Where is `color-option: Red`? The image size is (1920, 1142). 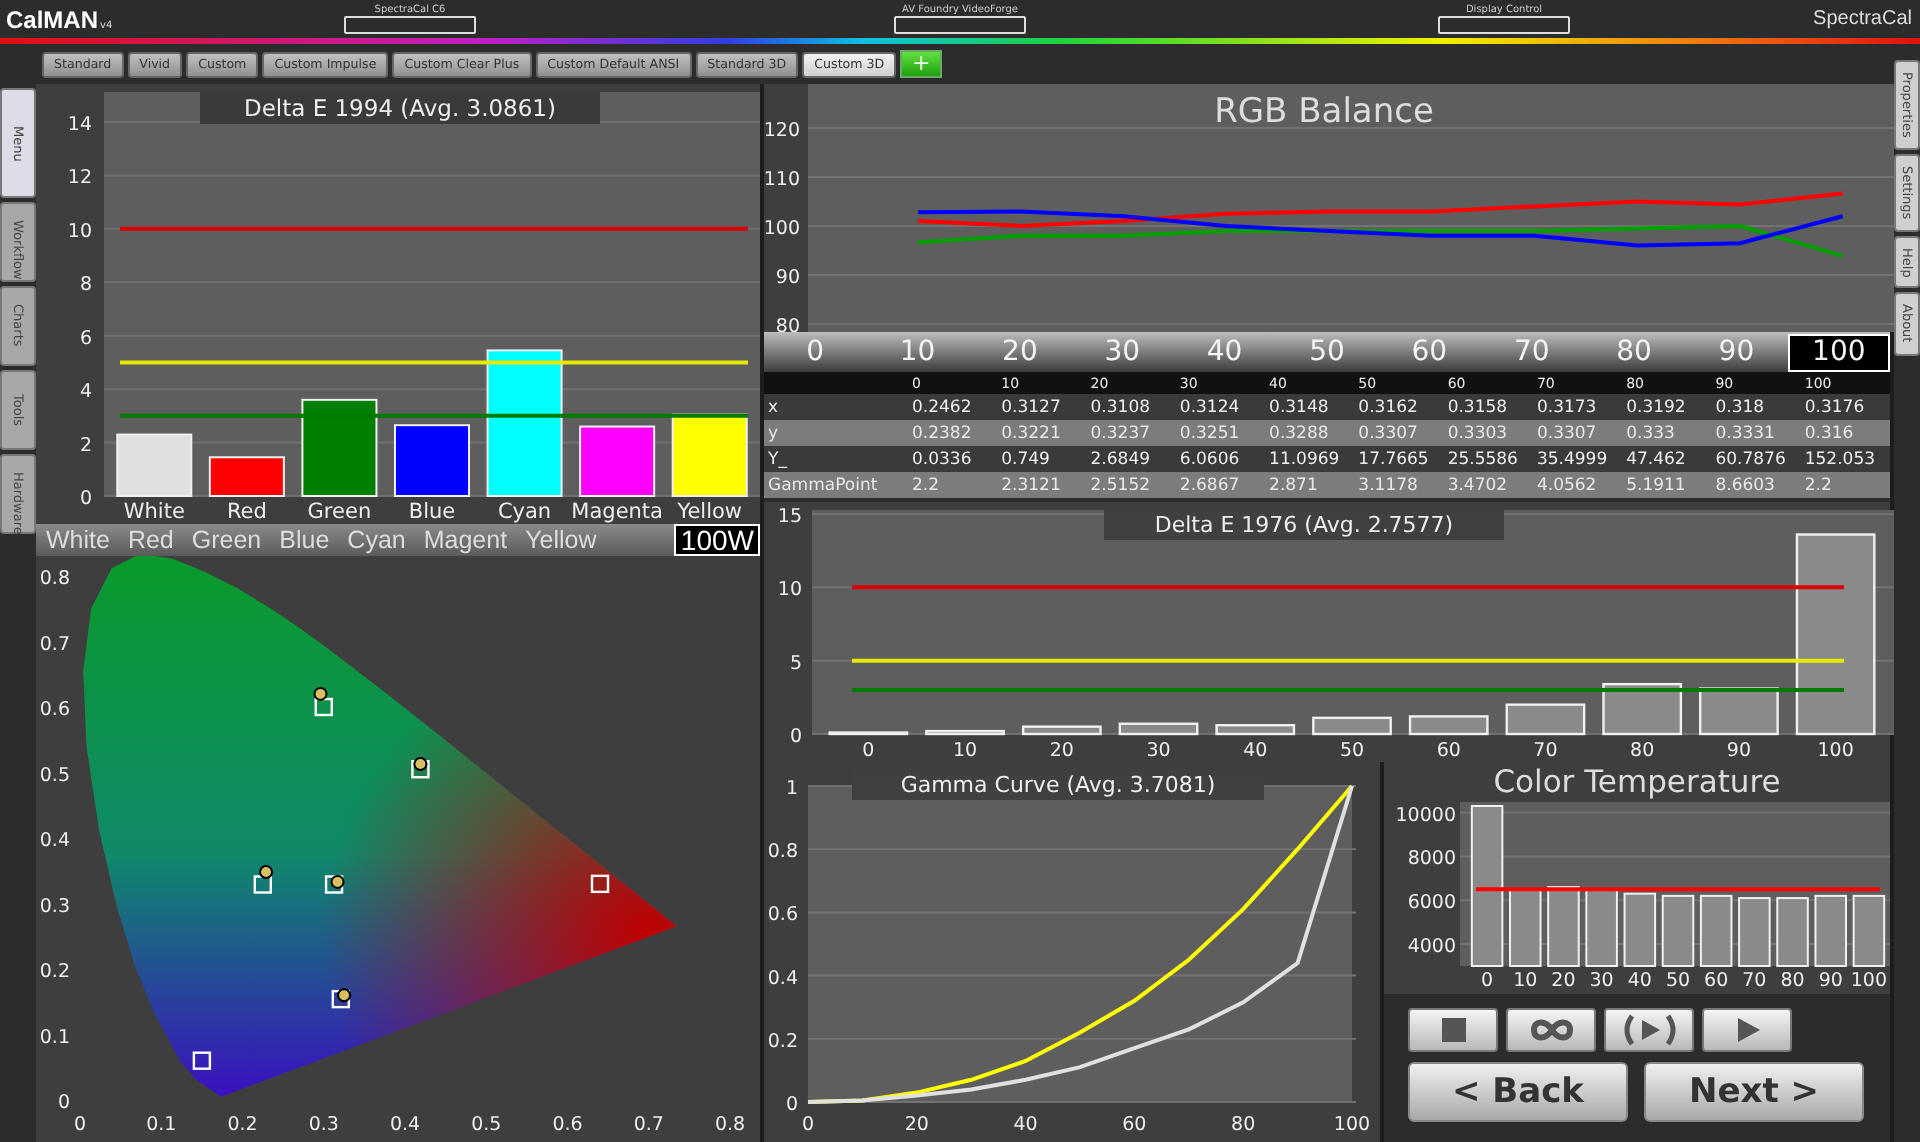
color-option: Red is located at coordinates (150, 540).